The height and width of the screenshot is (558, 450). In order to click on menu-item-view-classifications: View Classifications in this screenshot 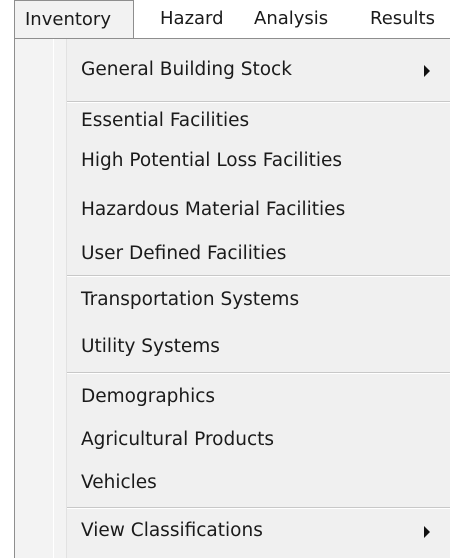, I will do `click(172, 531)`.